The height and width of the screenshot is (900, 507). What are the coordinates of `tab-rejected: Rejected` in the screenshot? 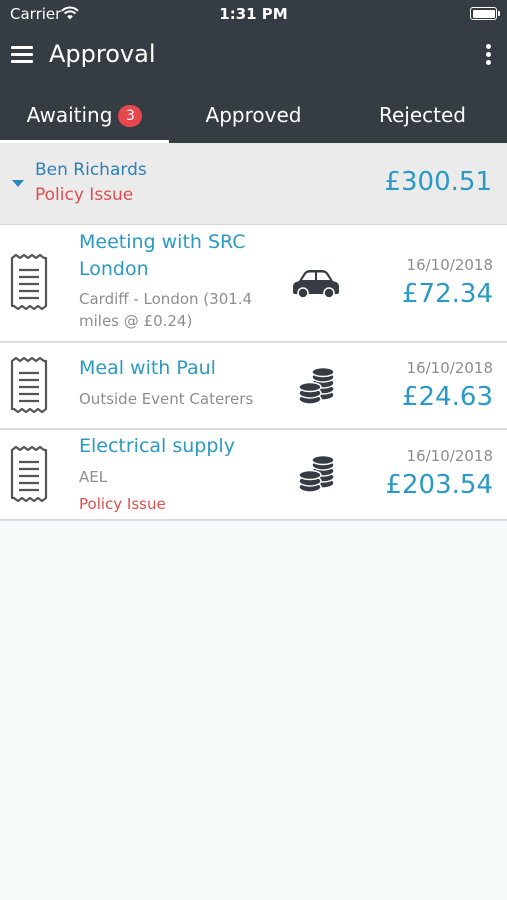 It's located at (422, 118).